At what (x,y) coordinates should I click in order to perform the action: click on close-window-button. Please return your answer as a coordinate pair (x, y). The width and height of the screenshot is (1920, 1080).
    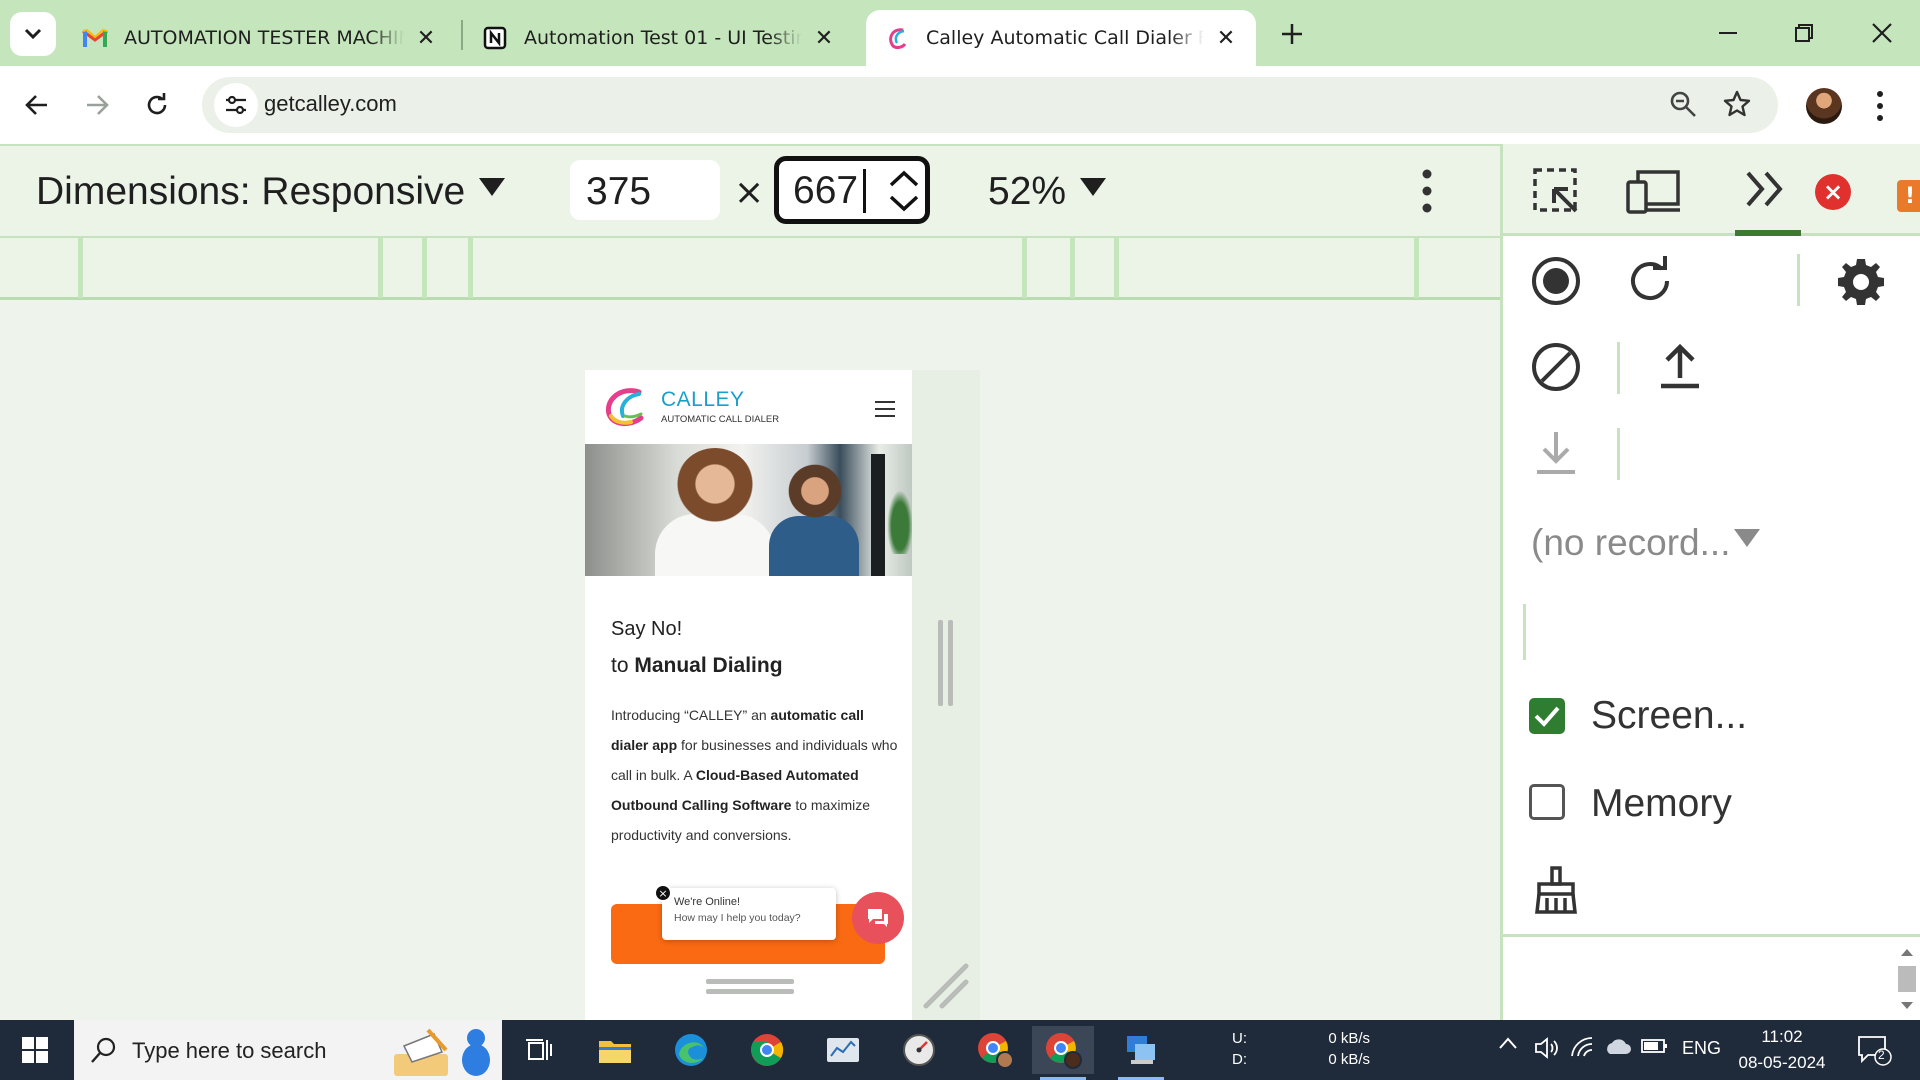
    Looking at the image, I should click on (1882, 33).